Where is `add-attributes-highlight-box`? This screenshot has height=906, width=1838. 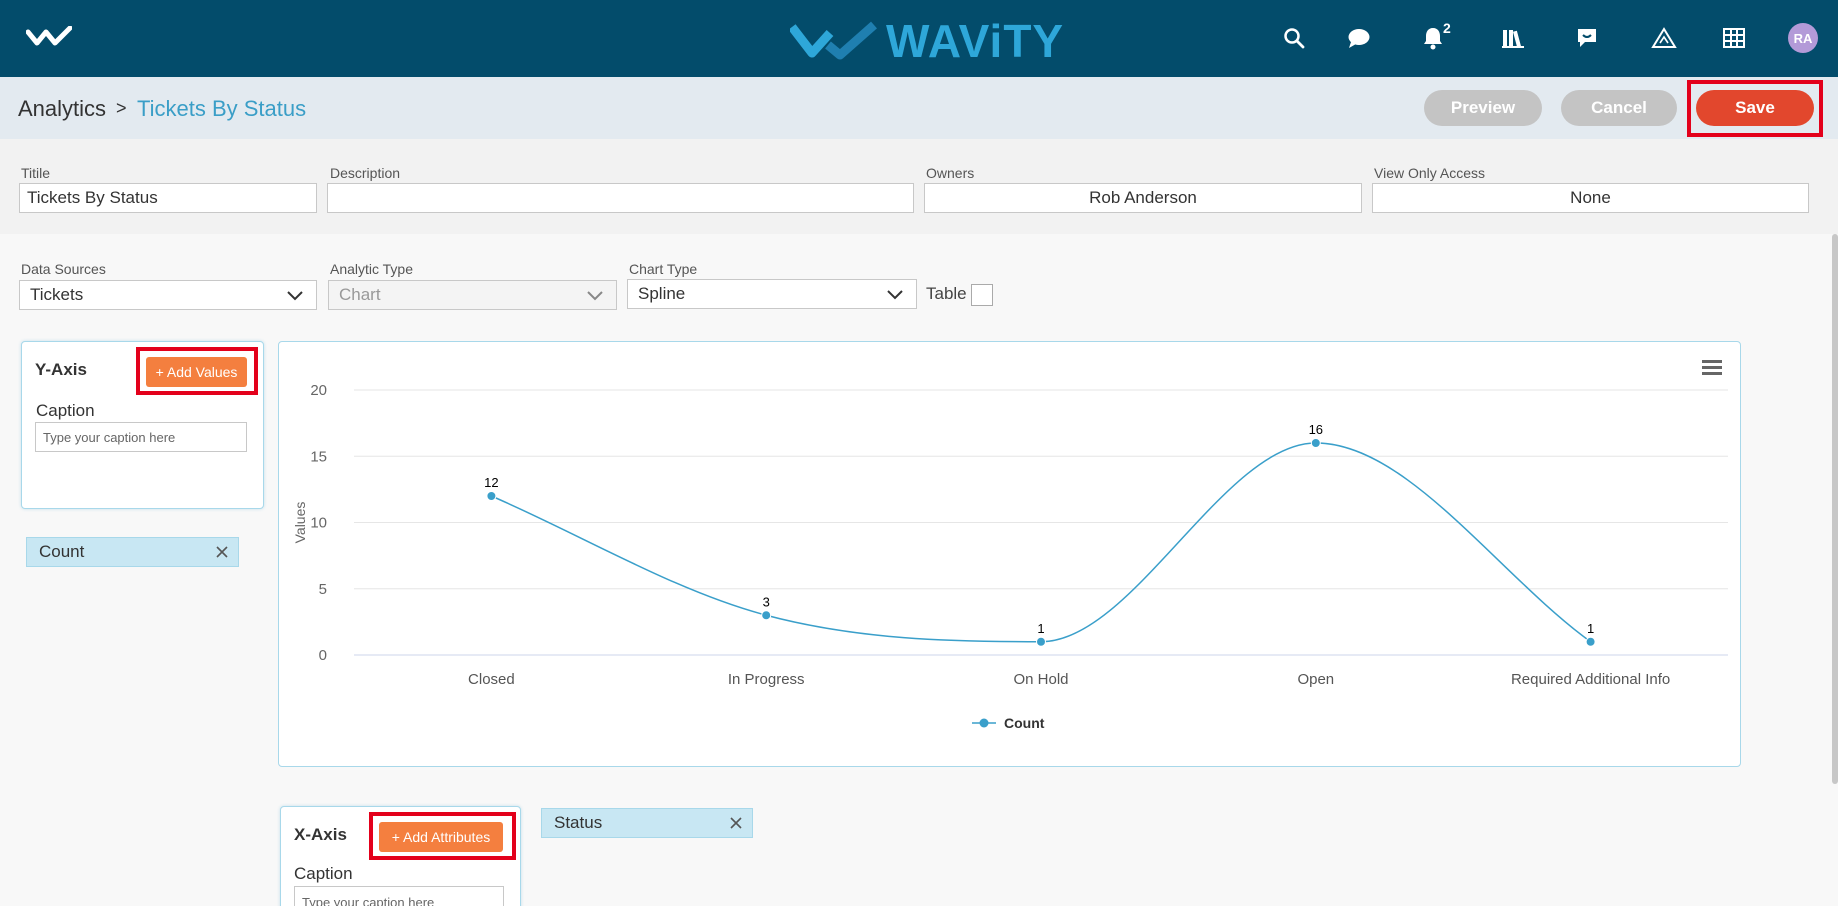
add-attributes-highlight-box is located at coordinates (442, 836).